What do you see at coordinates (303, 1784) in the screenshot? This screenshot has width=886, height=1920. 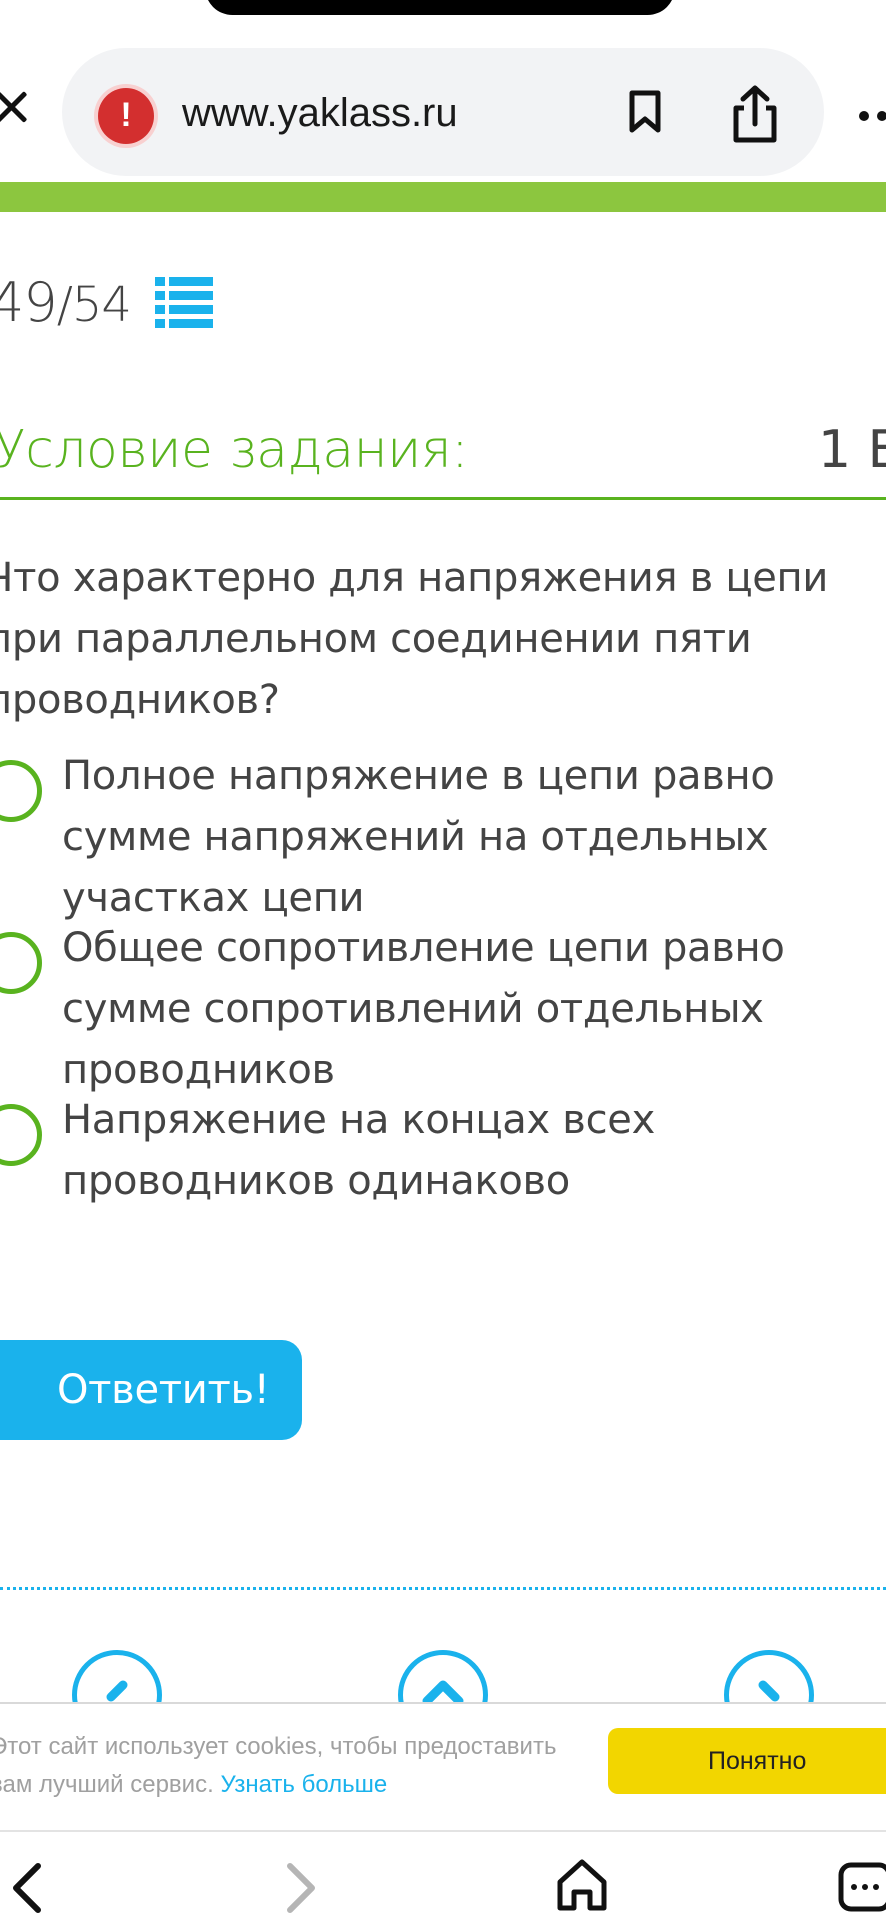 I see `cookie-learn-more-link: Узнать больше` at bounding box center [303, 1784].